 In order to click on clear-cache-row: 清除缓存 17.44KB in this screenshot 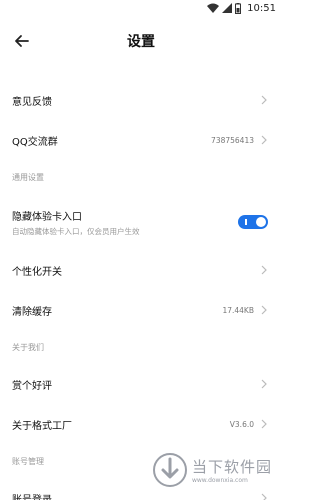, I will do `click(141, 310)`.